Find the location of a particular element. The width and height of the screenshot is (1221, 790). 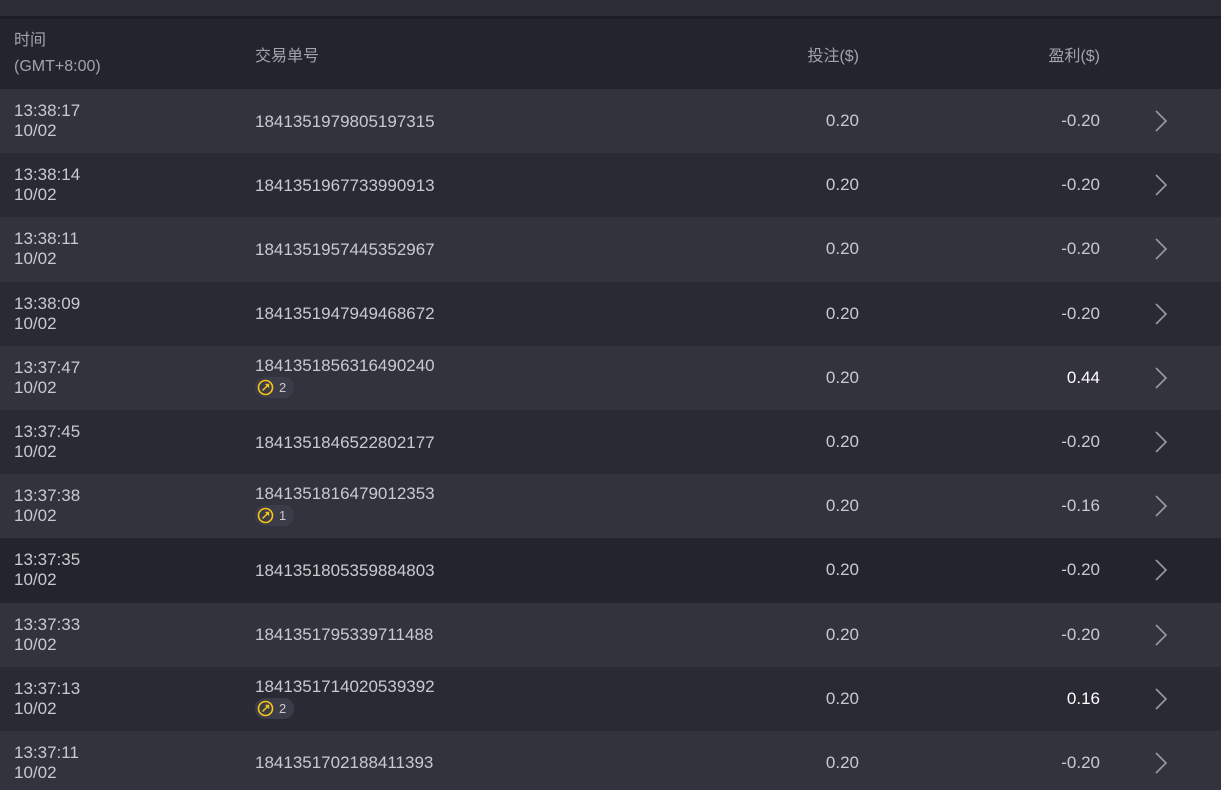

row-order-id: 1841351979805197315 is located at coordinates (345, 121).